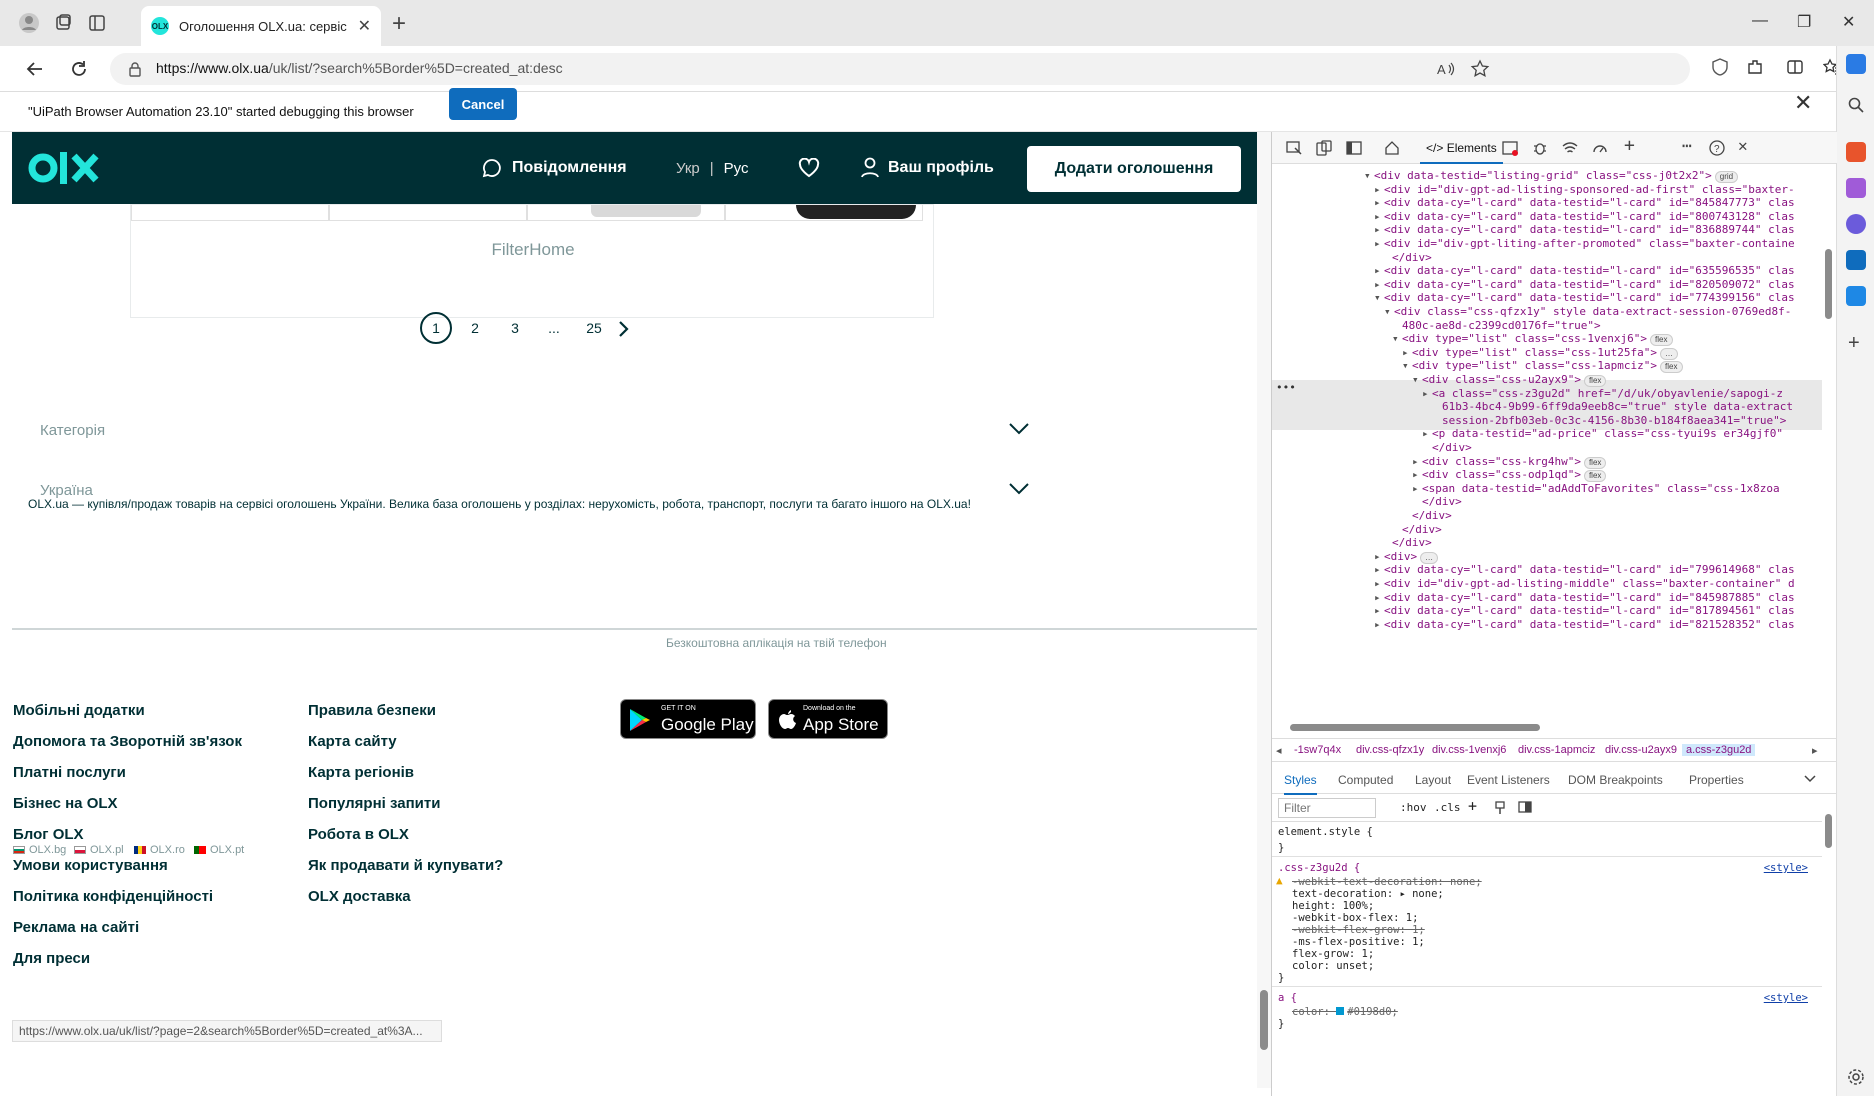 The width and height of the screenshot is (1874, 1096). Describe the element at coordinates (1134, 169) in the screenshot. I see `add-listing-button: Додати оголошення` at that location.